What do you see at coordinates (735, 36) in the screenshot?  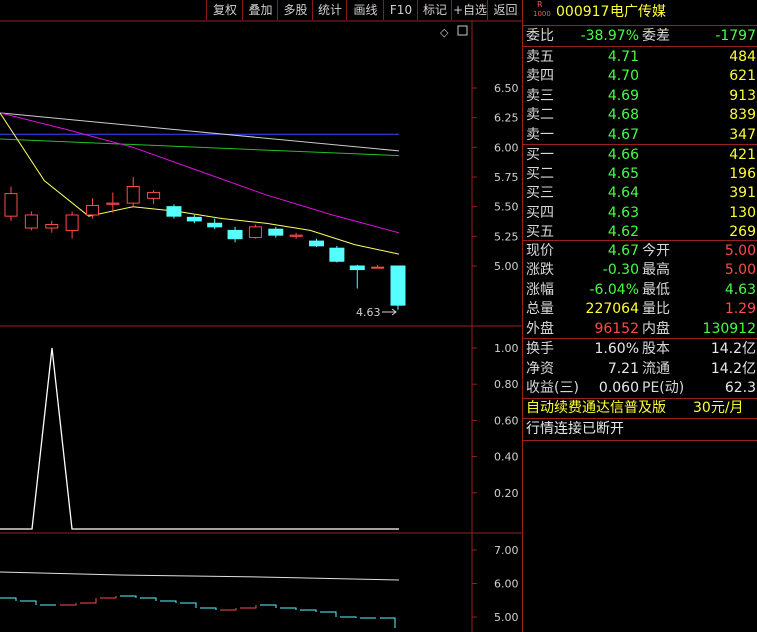 I see `weicha-value: -1797` at bounding box center [735, 36].